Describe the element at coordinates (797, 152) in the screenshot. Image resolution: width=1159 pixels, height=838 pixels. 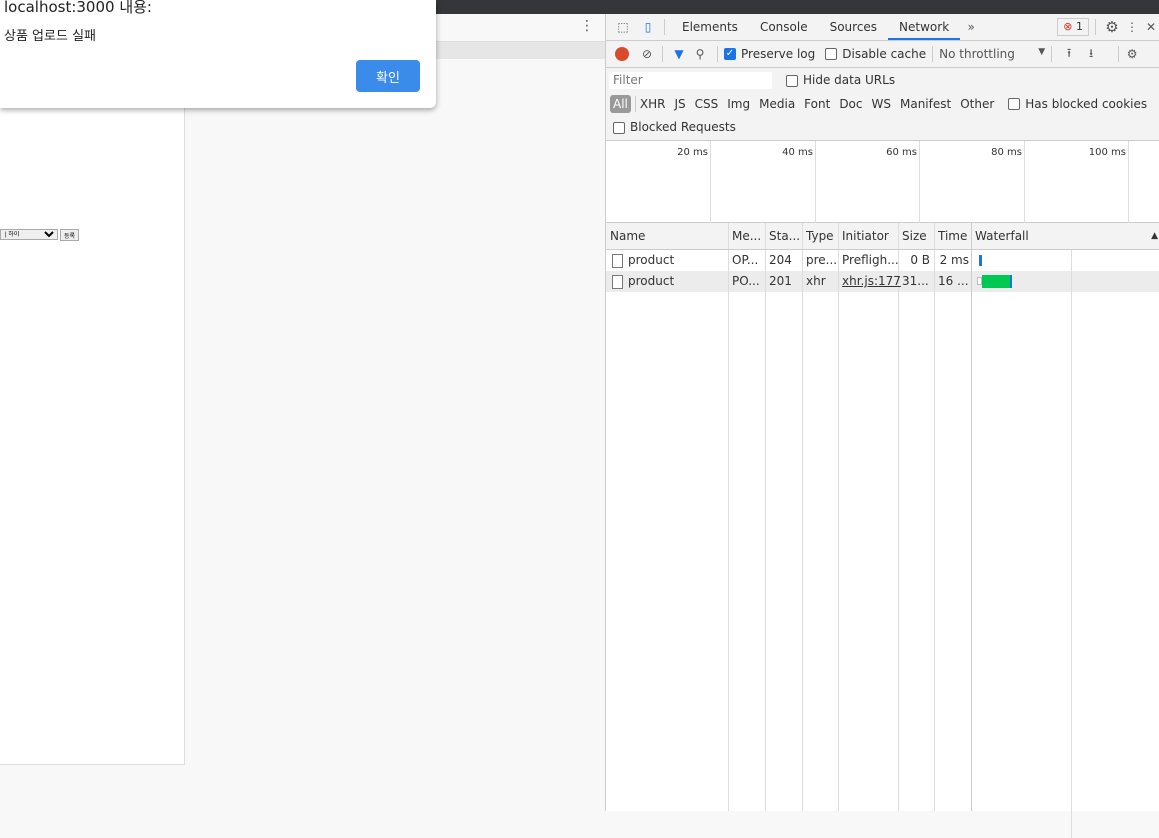
I see `timeline-tick: 40 ms` at that location.